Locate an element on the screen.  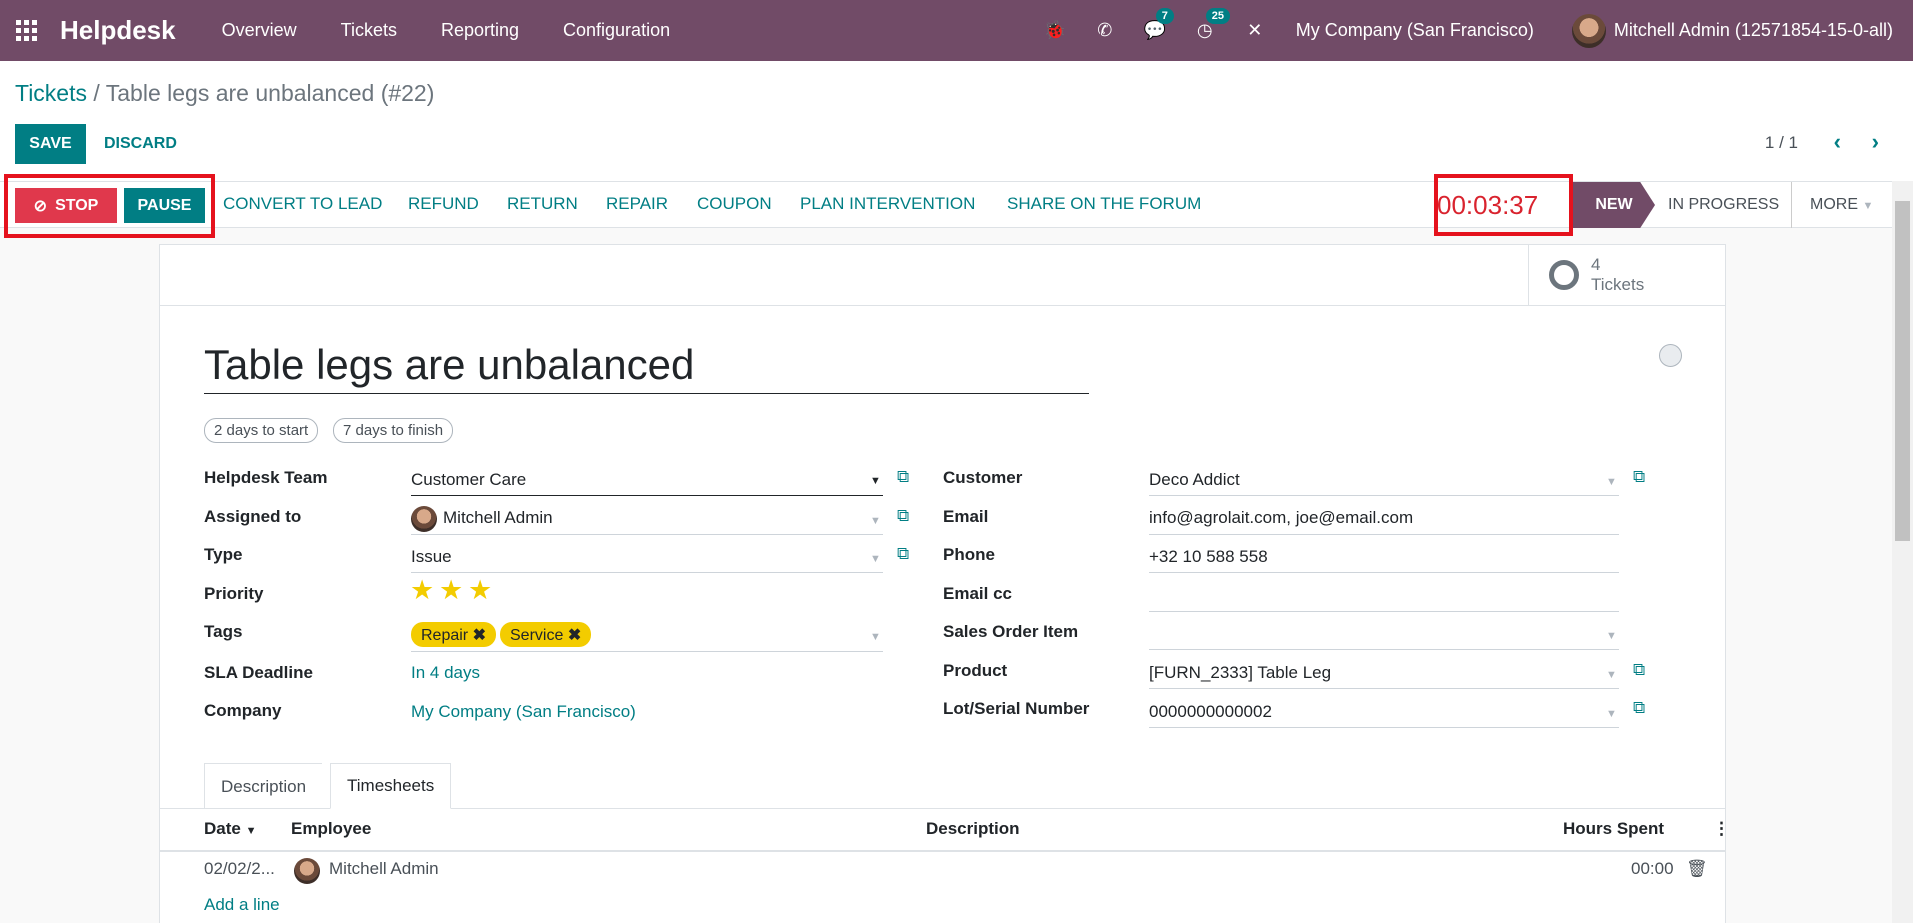
lot-serial-value: 0000000000002 is located at coordinates (1210, 712).